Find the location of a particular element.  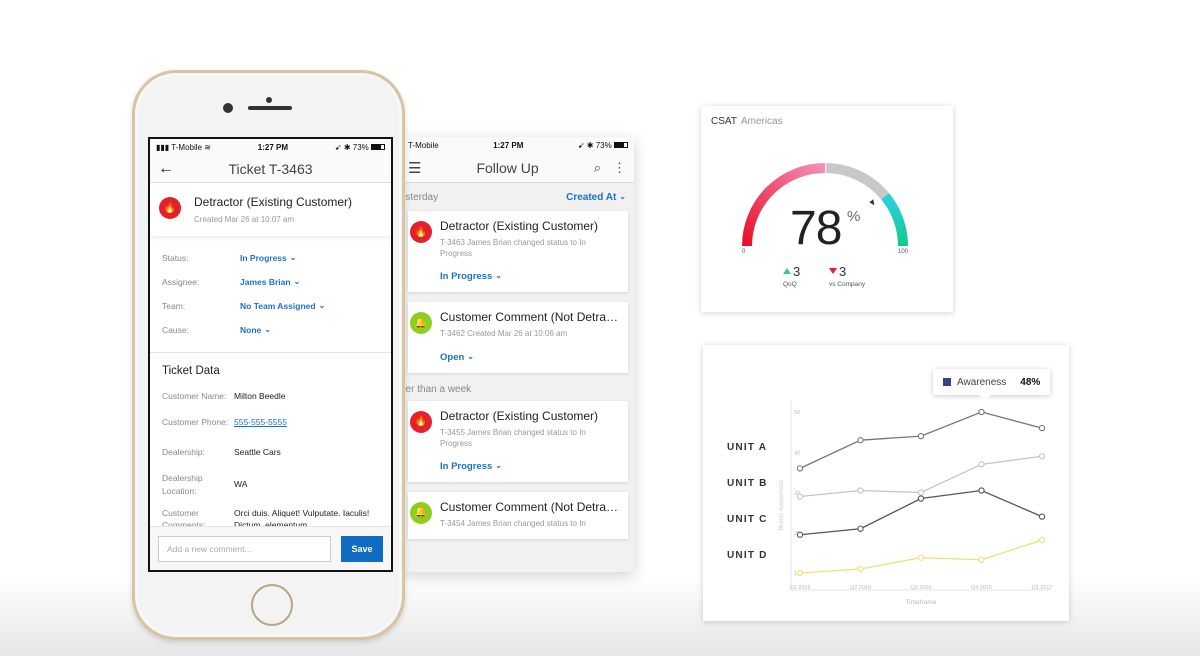

assignee-field: Assignee: James Brian ⌄ is located at coordinates (270, 282).